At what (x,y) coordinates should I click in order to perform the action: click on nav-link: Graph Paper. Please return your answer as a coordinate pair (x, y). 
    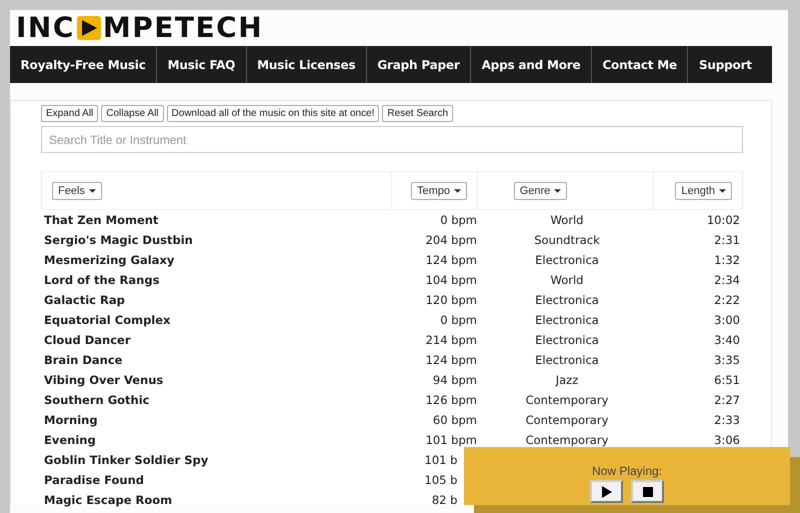
    Looking at the image, I should click on (419, 64).